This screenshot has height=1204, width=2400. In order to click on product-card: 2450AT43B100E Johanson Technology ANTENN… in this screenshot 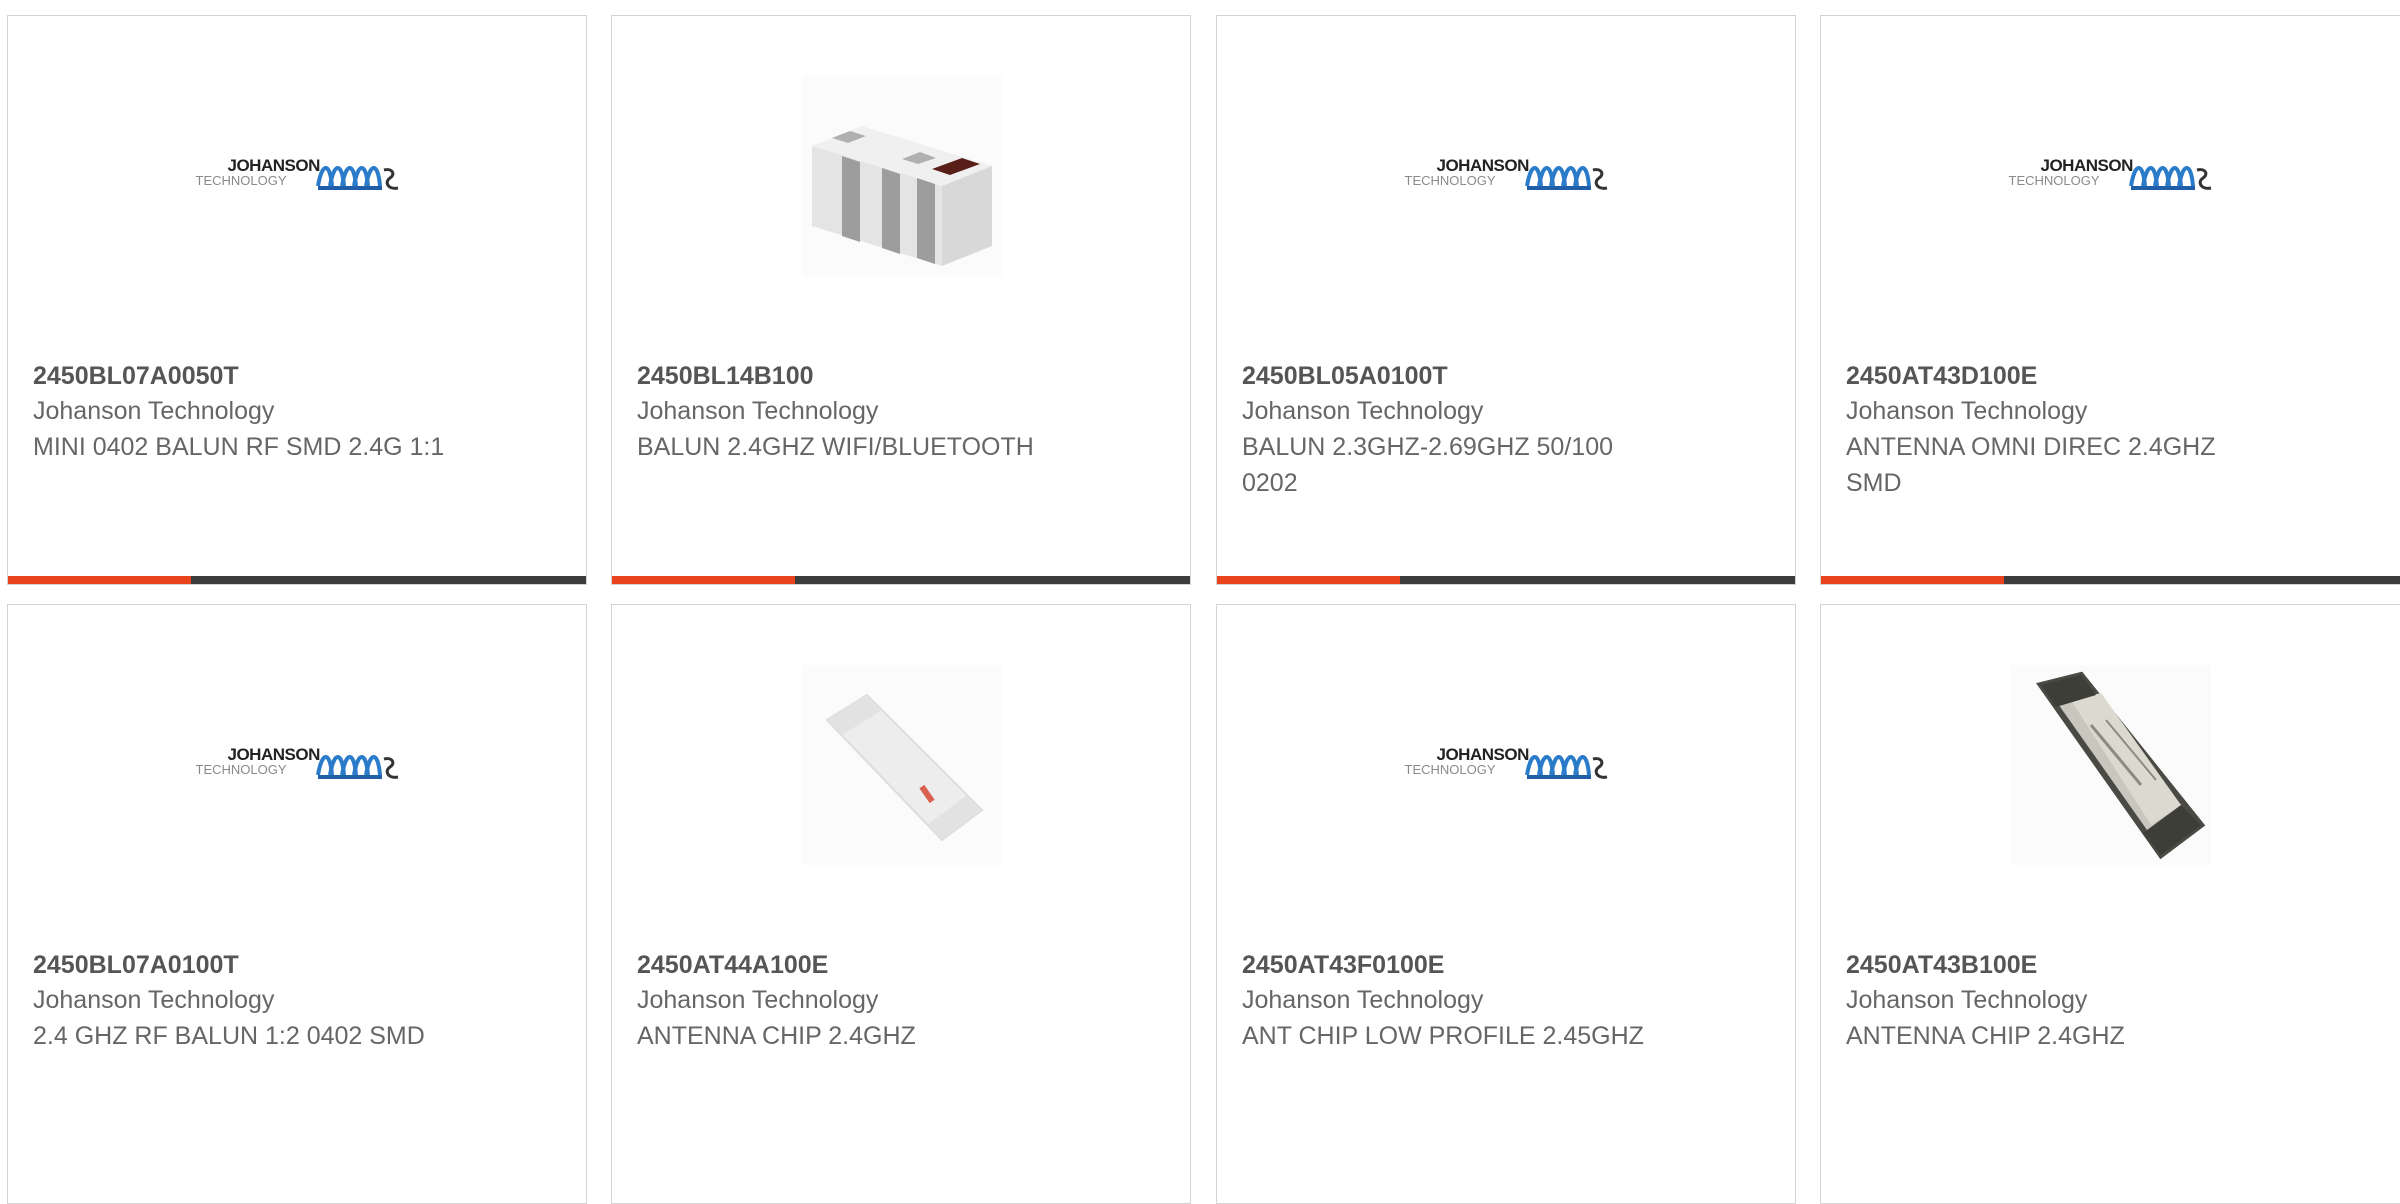, I will do `click(2110, 904)`.